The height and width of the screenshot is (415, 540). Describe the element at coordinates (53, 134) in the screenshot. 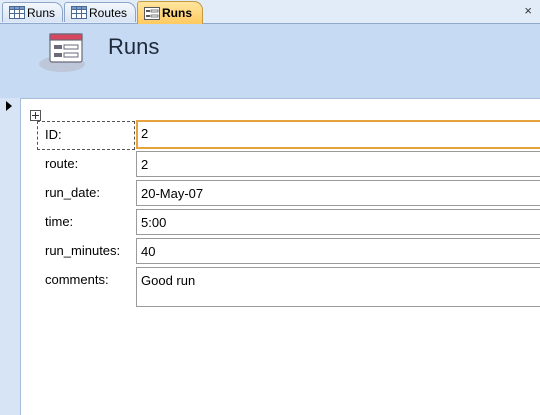

I see `id-label: ID:` at that location.